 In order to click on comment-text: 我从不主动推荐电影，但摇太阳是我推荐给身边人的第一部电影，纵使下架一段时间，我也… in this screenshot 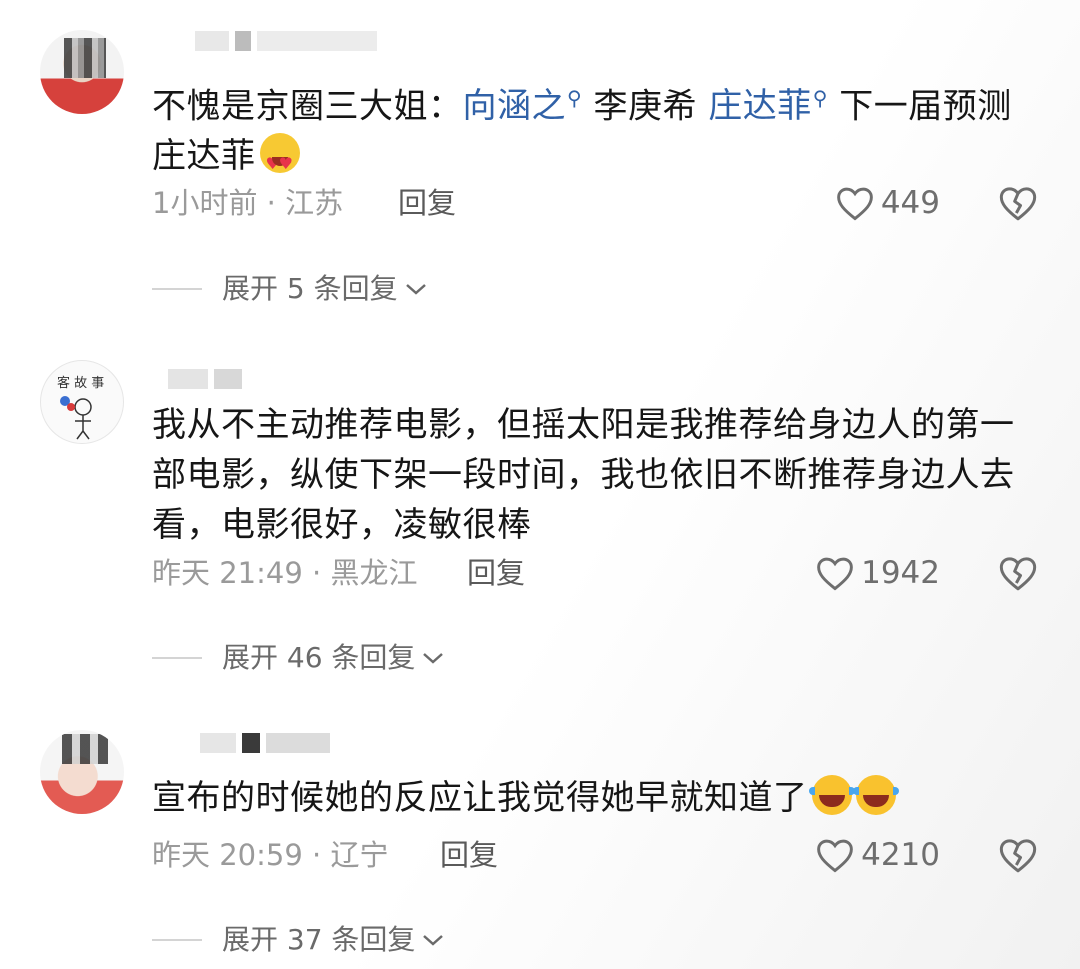, I will do `click(583, 475)`.